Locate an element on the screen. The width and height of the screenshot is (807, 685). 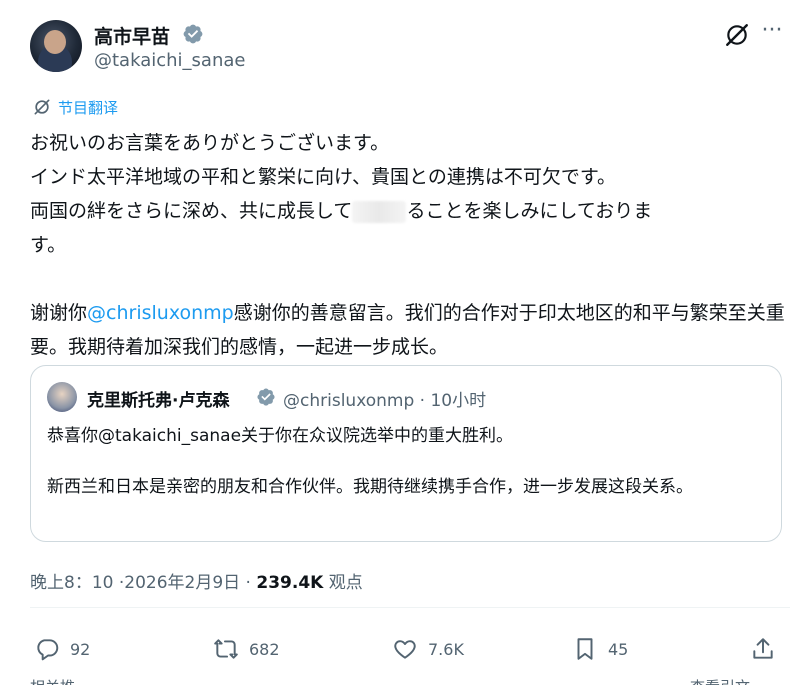
post-timestamp: 晚上8：10 ·2026年2月9日 · is located at coordinates (143, 583).